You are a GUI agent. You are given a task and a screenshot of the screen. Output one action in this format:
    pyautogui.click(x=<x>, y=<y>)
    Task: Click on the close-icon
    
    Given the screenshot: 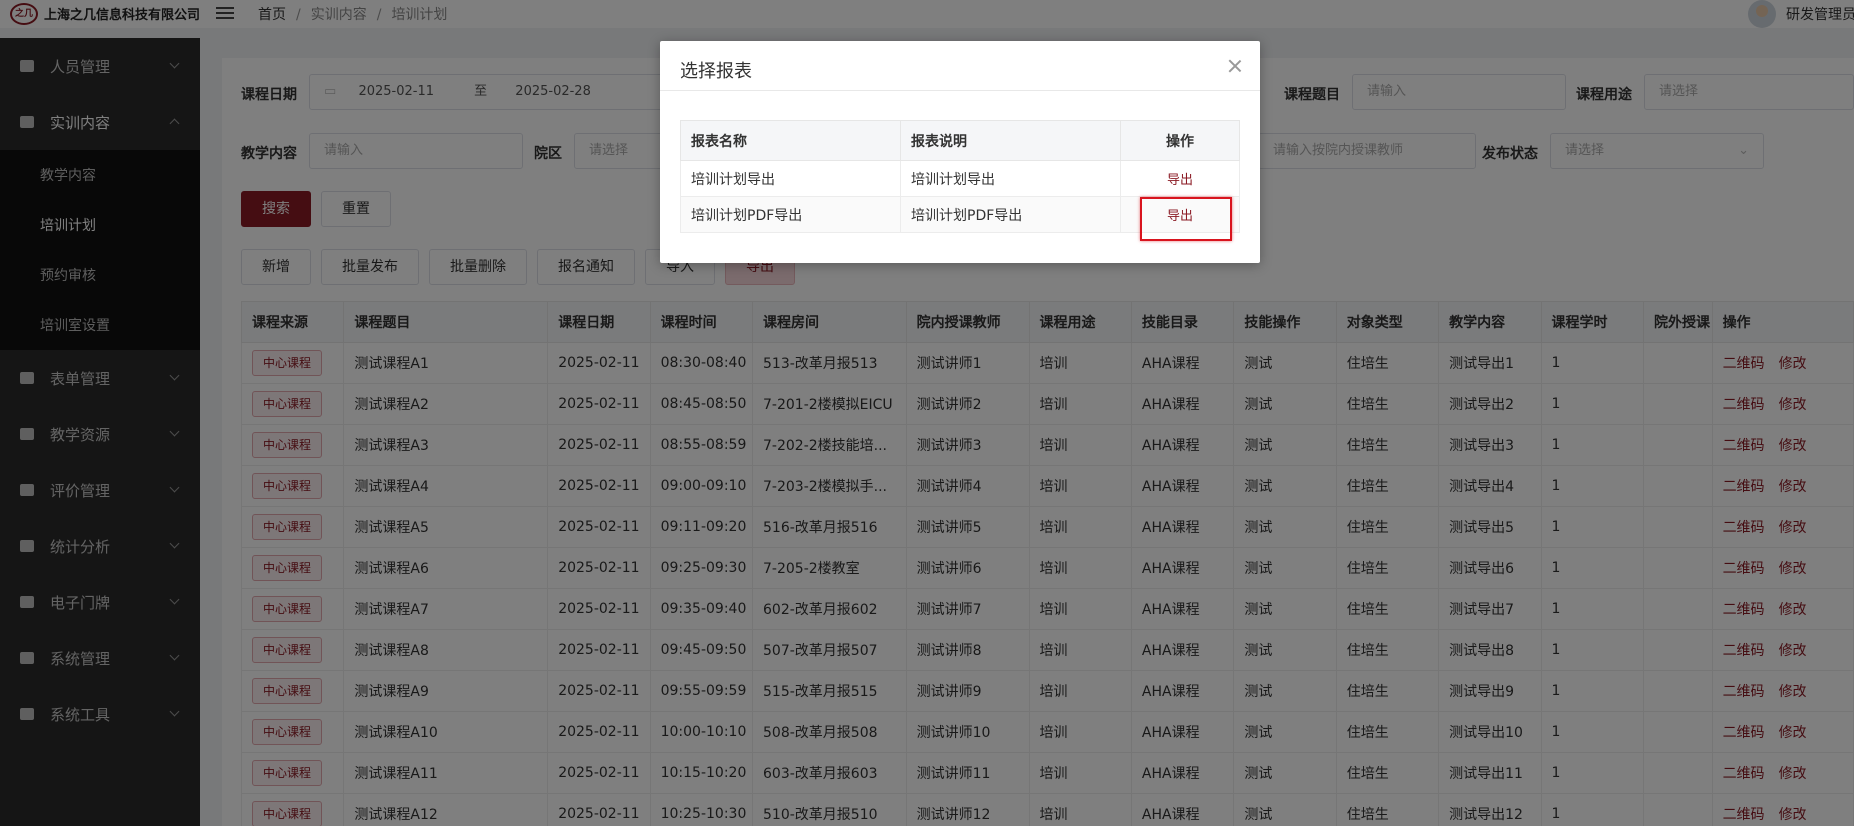 What is the action you would take?
    pyautogui.click(x=1235, y=66)
    